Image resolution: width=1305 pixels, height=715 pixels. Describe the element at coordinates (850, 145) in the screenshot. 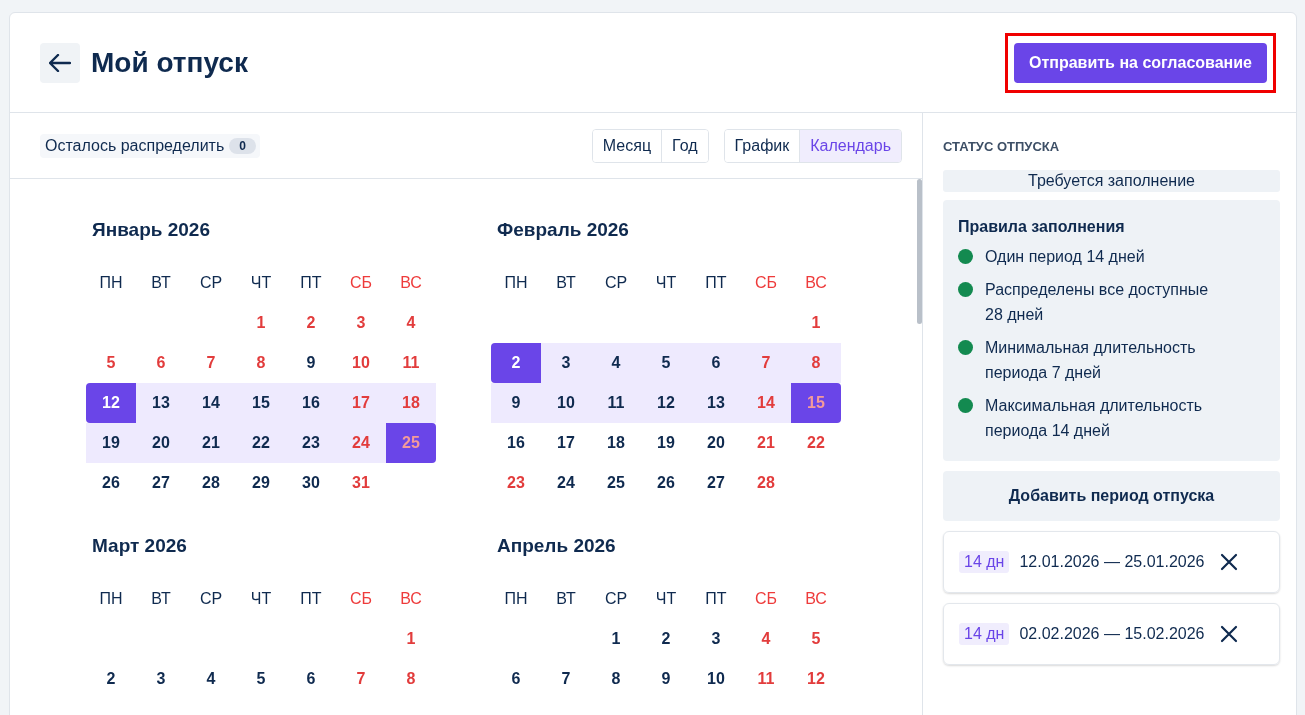

I see `view-tab: Календарь` at that location.